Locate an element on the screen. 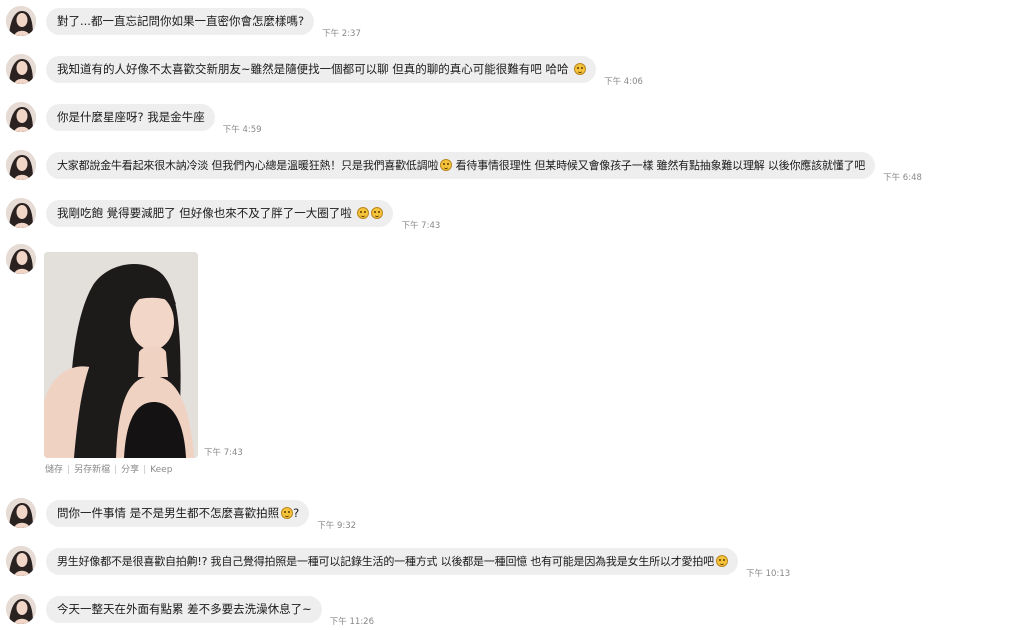 The width and height of the screenshot is (1024, 630). message-text: 今天一整天在外面有點累 差不多要去洗澡休息了~ is located at coordinates (184, 609).